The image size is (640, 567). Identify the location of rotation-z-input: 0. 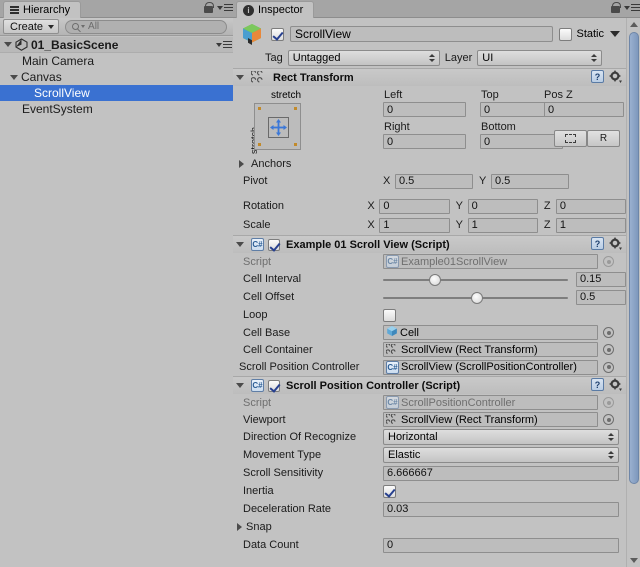
(590, 206).